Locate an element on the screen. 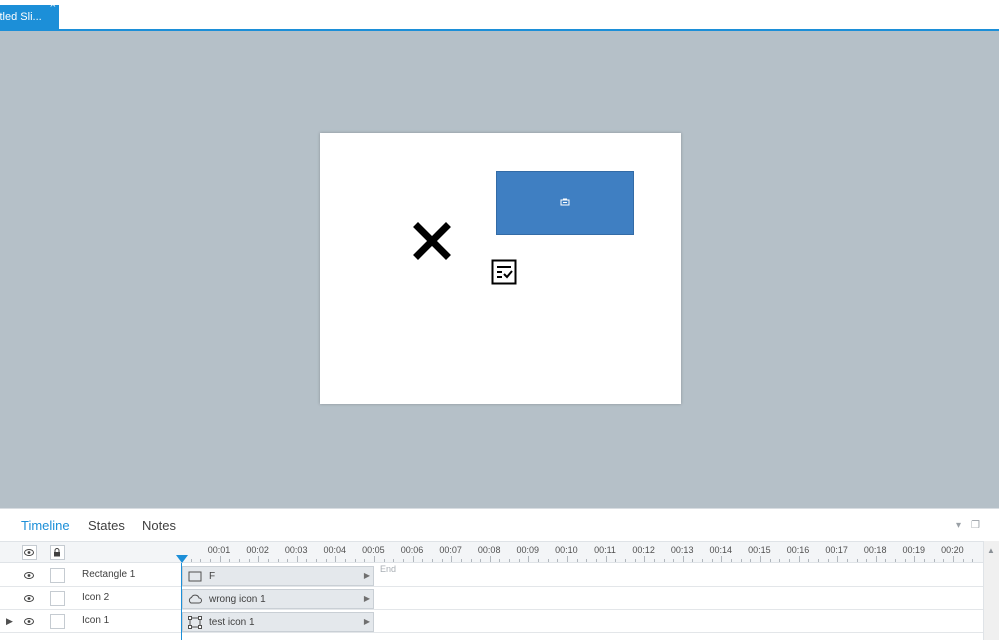 The image size is (999, 640). tick-label: 00:12 is located at coordinates (643, 550).